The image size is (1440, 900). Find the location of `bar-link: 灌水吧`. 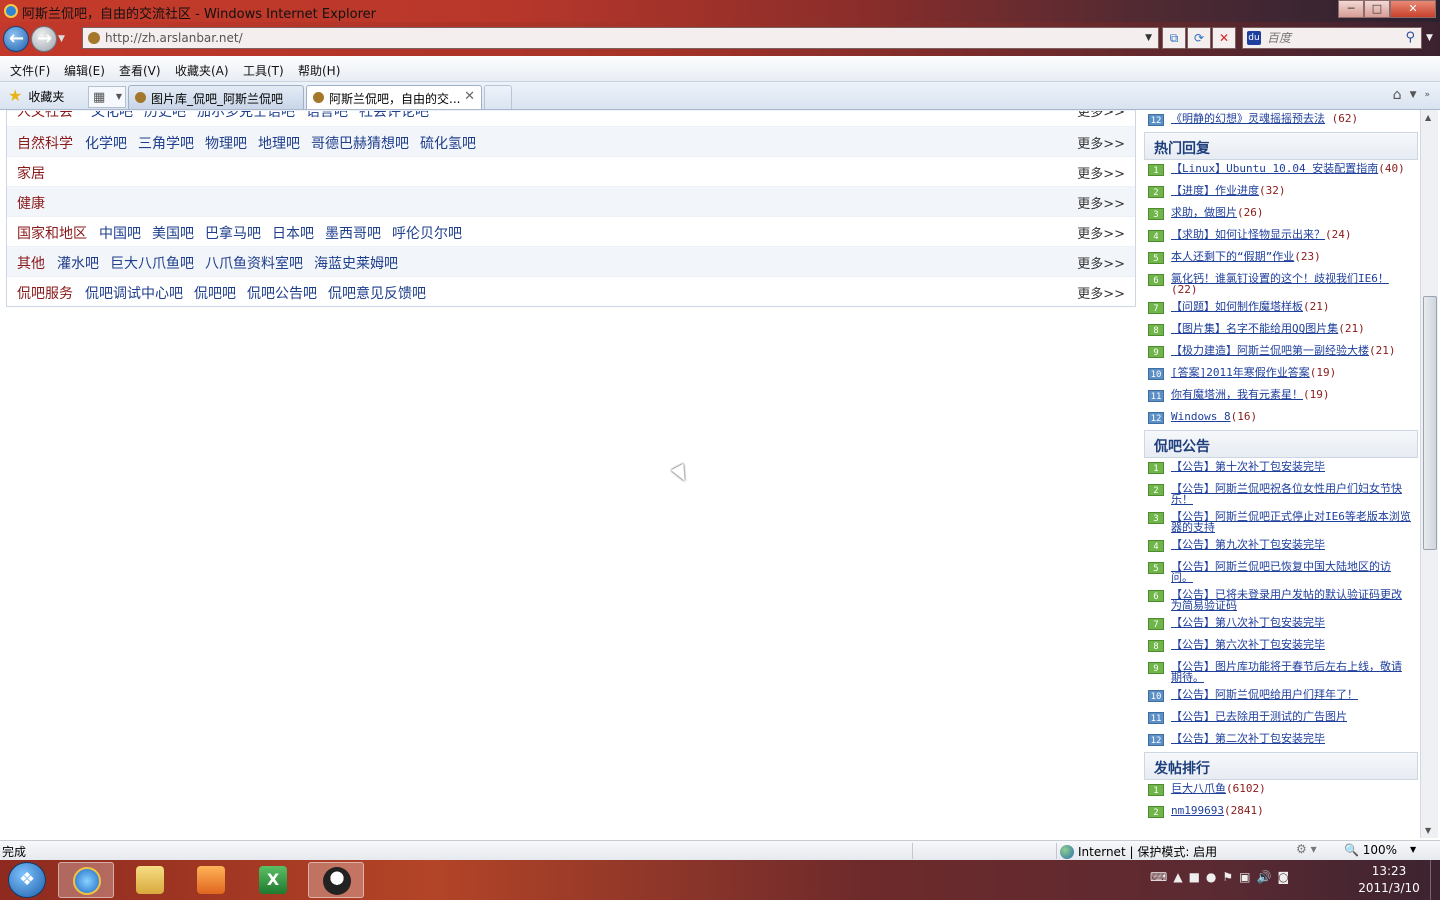

bar-link: 灌水吧 is located at coordinates (78, 264).